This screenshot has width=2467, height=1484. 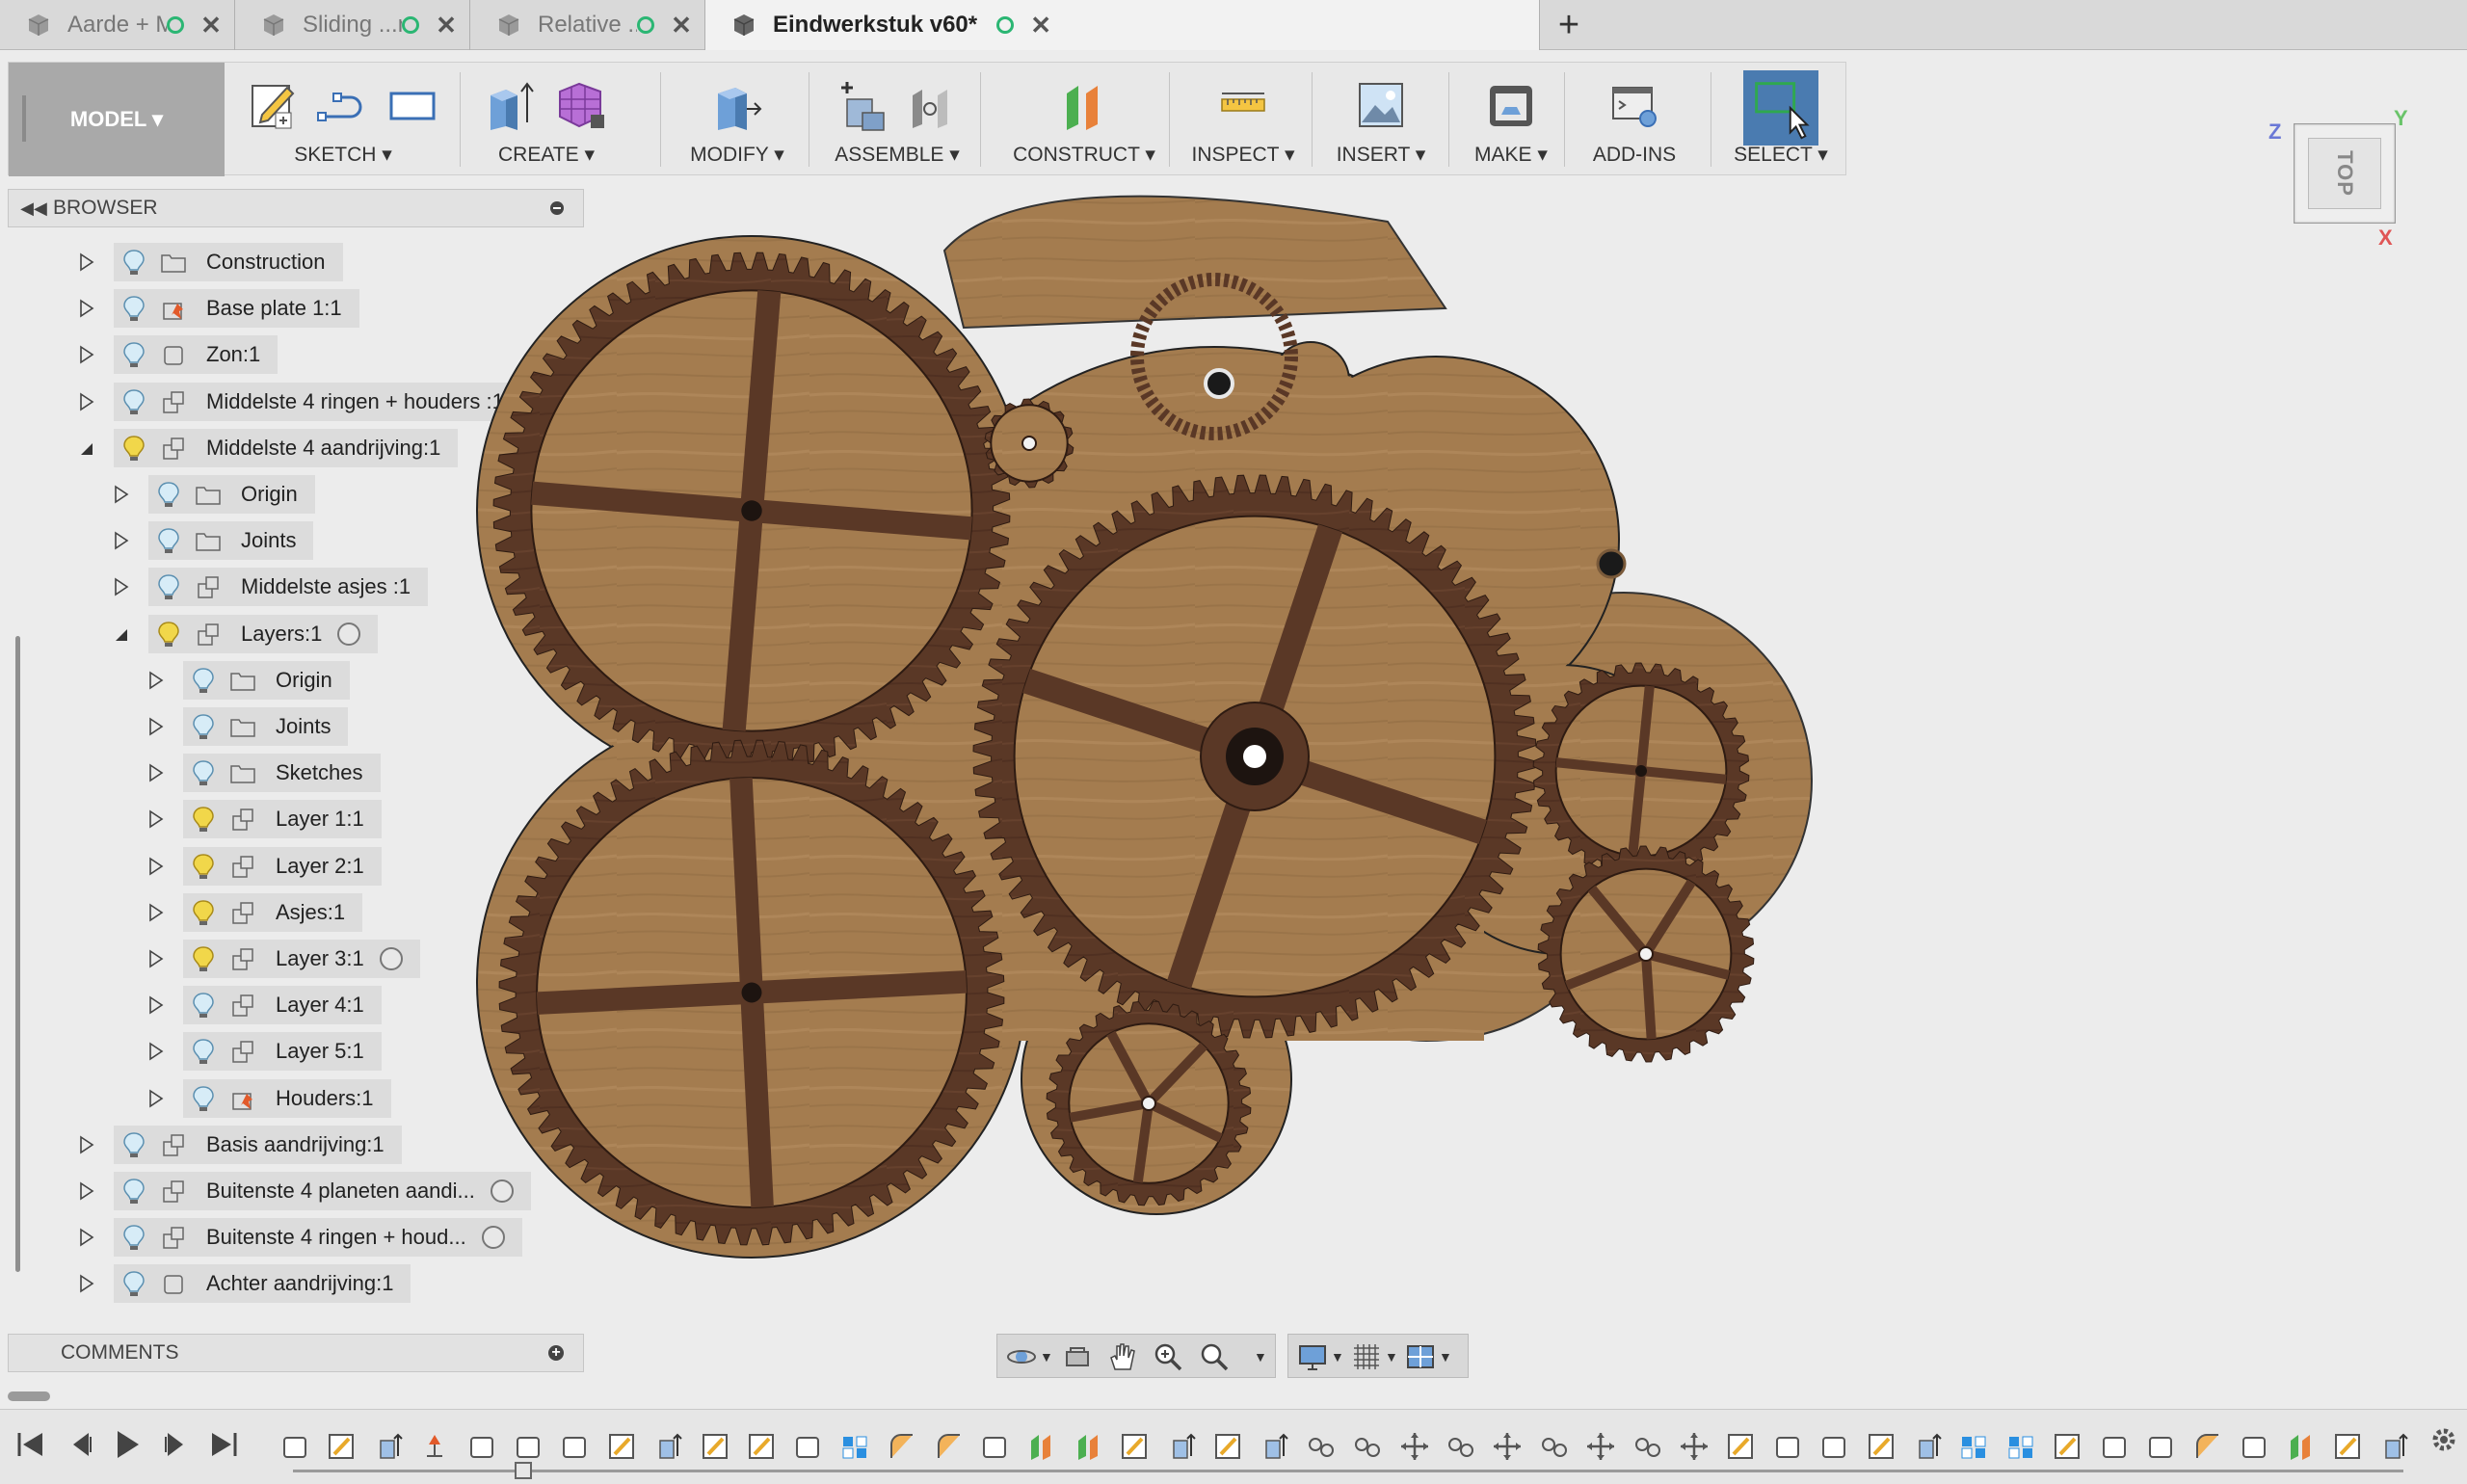 I want to click on scripts-icon, so click(x=1634, y=105).